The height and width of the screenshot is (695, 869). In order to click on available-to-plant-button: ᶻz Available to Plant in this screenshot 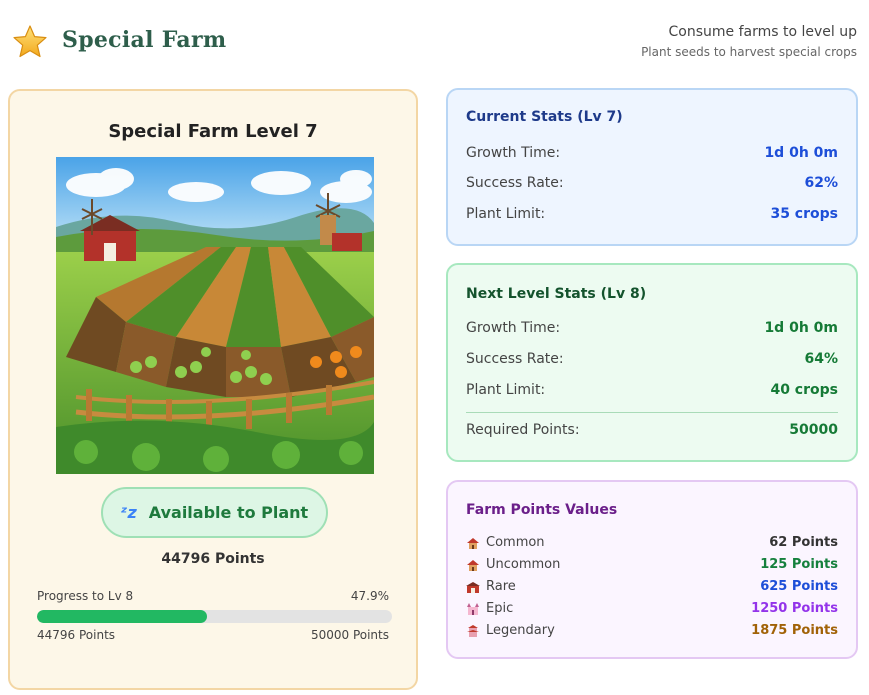, I will do `click(214, 512)`.